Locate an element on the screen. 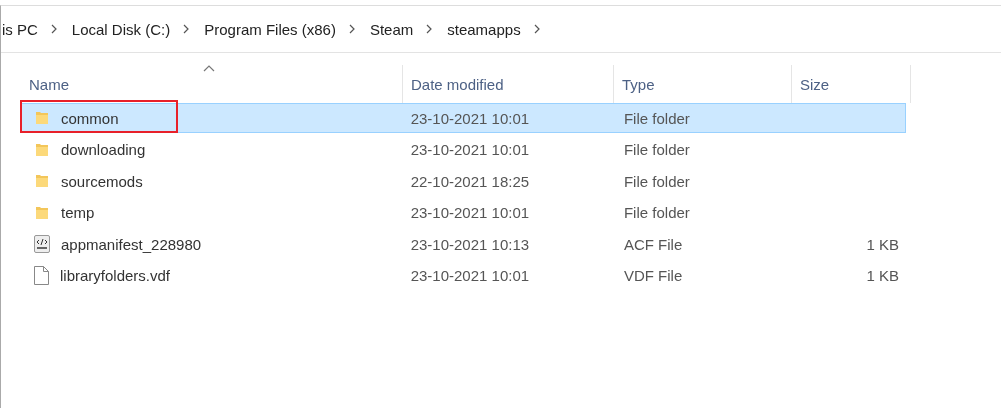 This screenshot has height=409, width=1003. file-name: libraryfolders.vdf is located at coordinates (115, 276).